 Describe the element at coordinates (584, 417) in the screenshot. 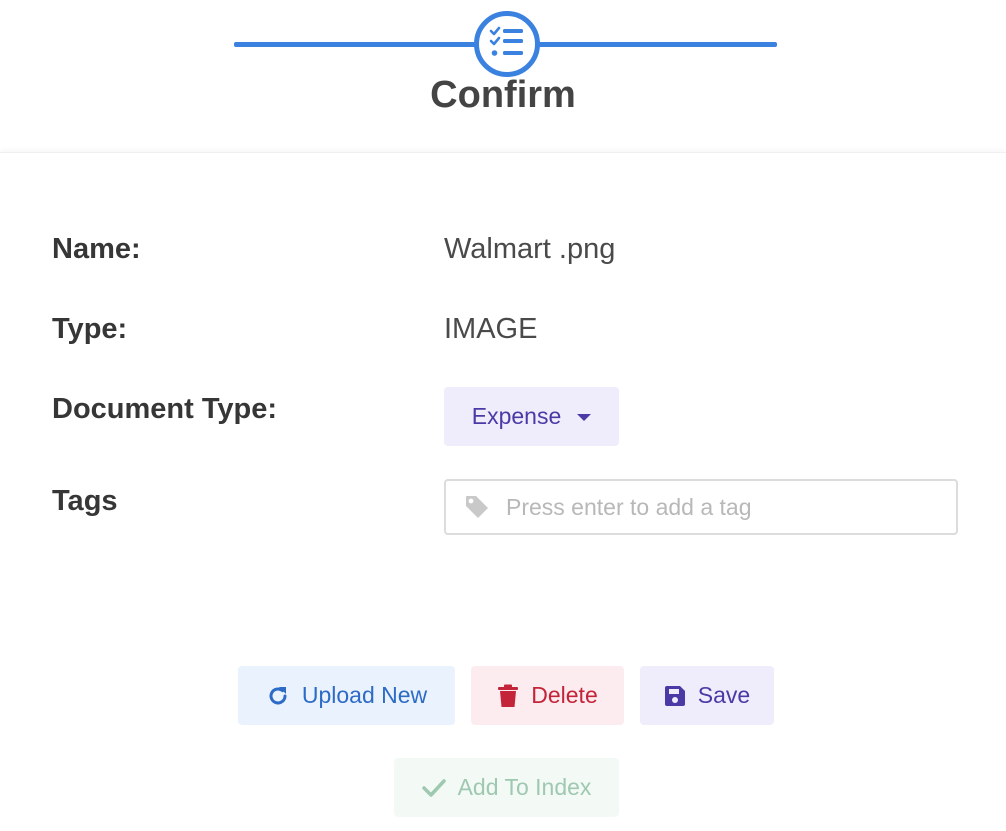

I see `caret-down-icon` at that location.